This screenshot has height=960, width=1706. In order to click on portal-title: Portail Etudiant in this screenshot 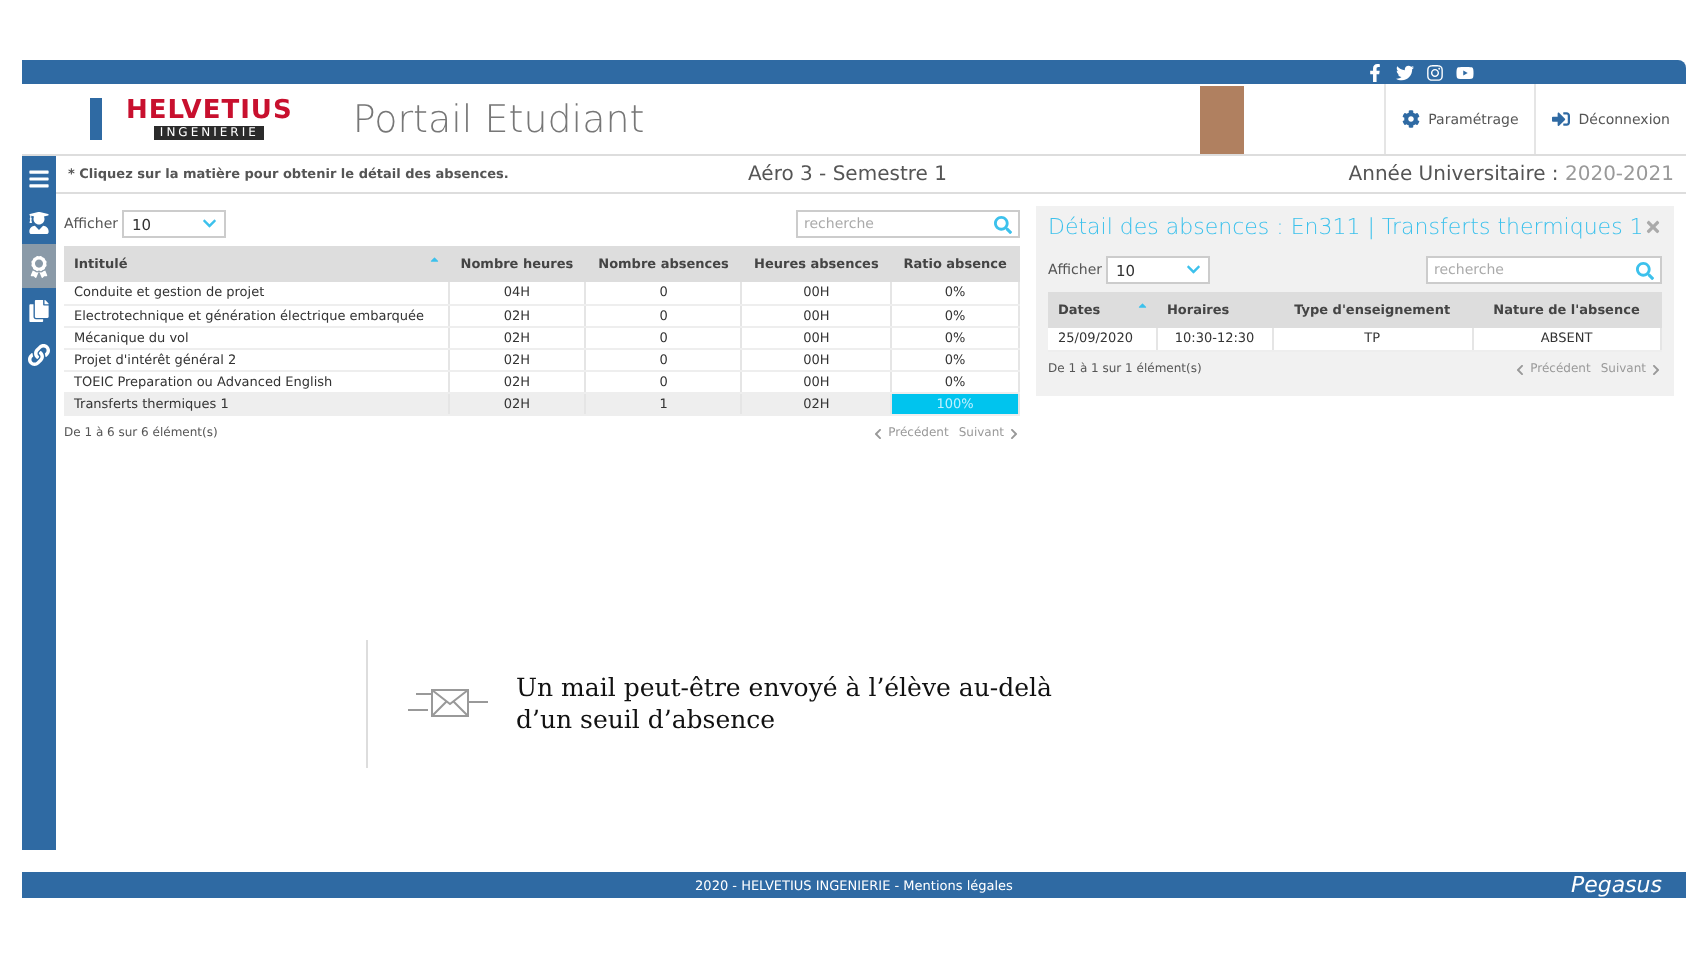, I will do `click(499, 119)`.